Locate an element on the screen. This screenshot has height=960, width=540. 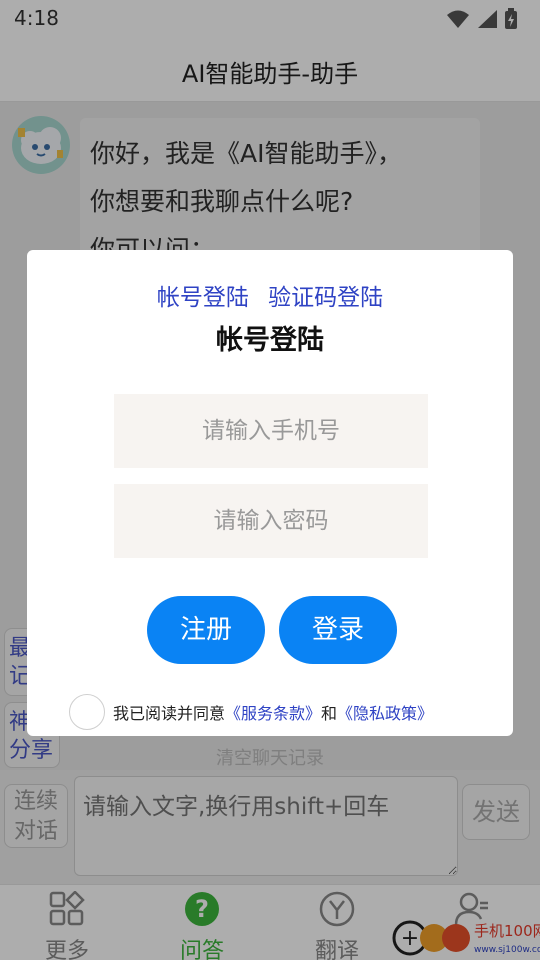
register-button: 注册 is located at coordinates (206, 630).